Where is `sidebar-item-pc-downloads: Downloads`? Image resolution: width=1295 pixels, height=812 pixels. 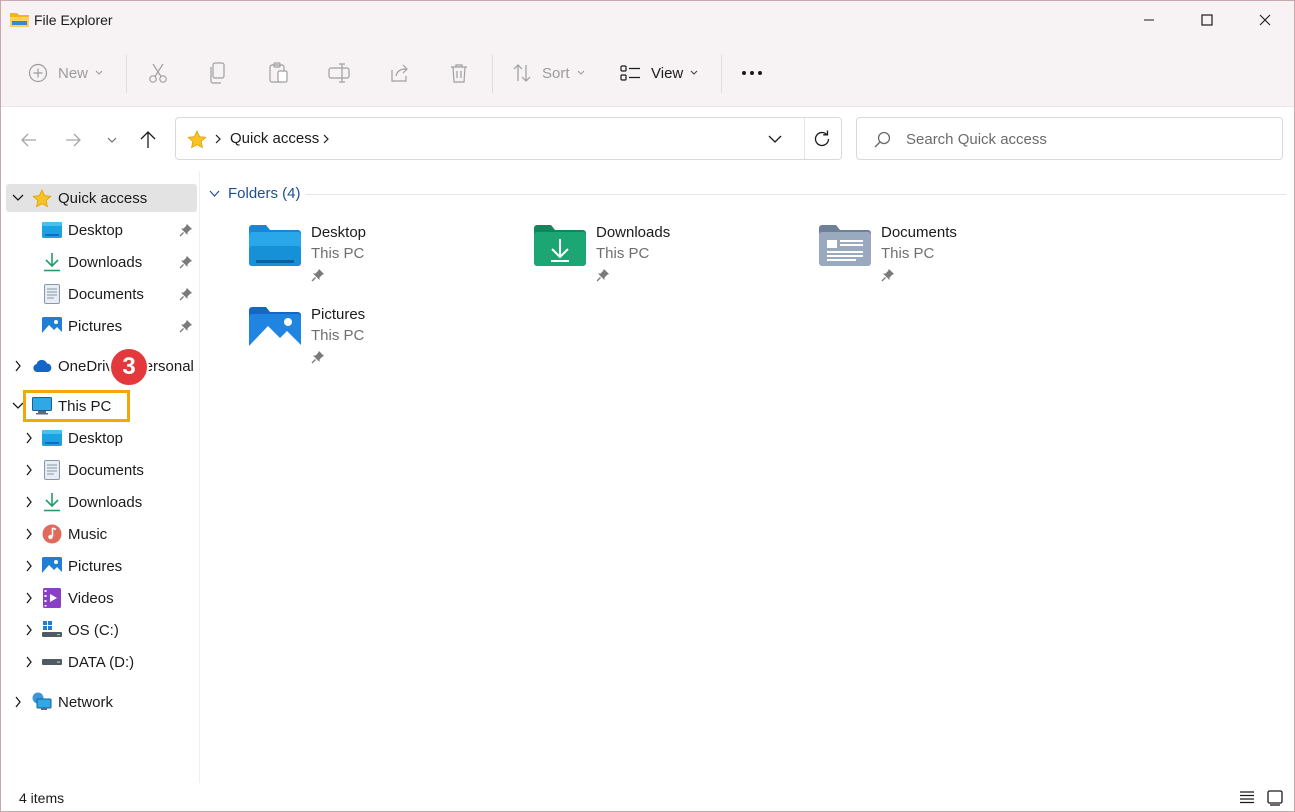
sidebar-item-pc-downloads: Downloads is located at coordinates (101, 502).